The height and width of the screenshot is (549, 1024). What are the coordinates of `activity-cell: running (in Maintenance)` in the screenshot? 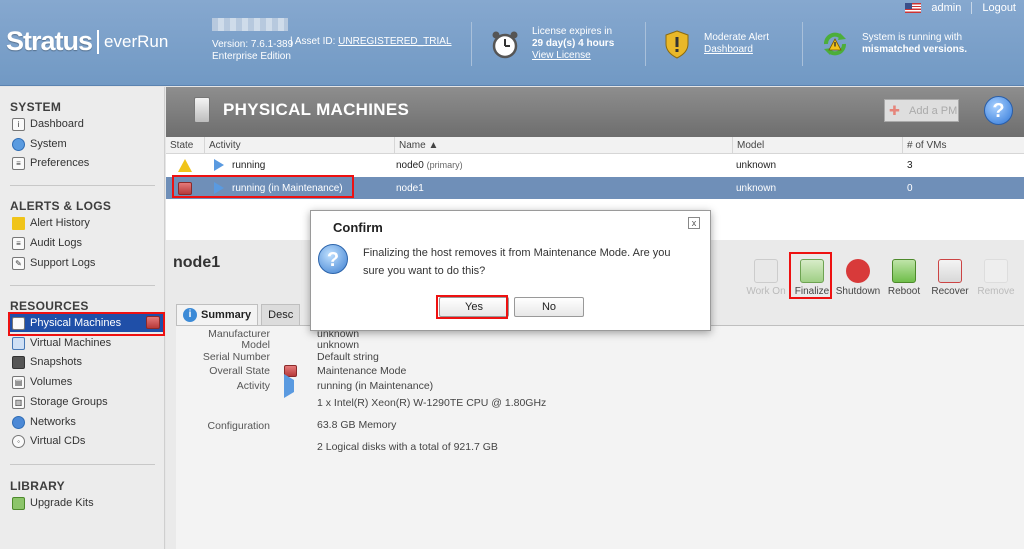 It's located at (278, 188).